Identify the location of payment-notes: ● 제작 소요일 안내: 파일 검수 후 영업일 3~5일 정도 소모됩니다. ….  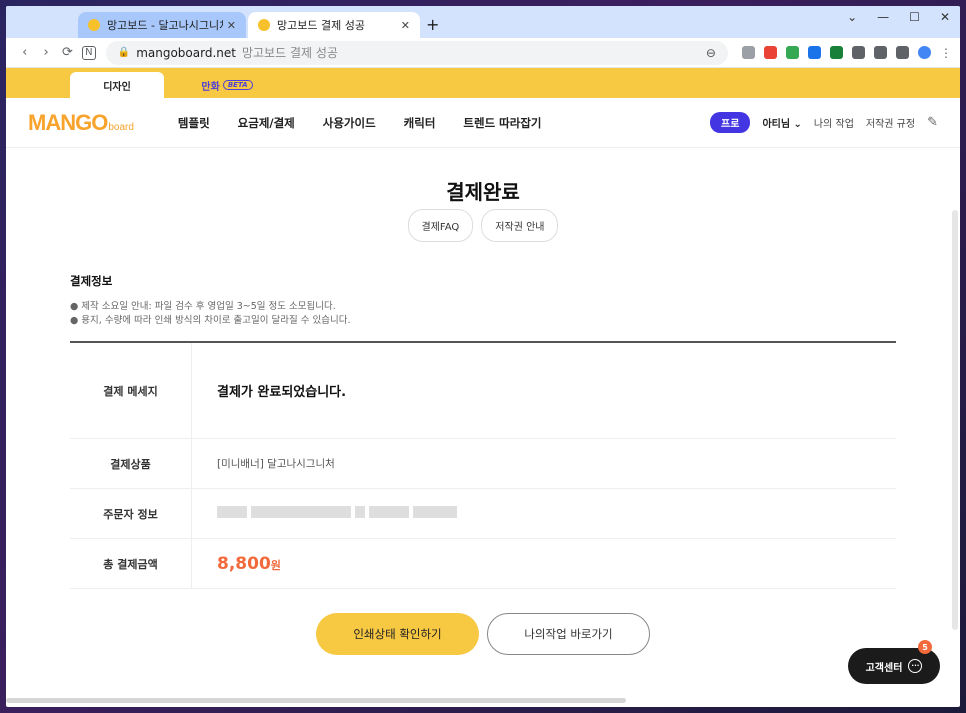
(210, 314).